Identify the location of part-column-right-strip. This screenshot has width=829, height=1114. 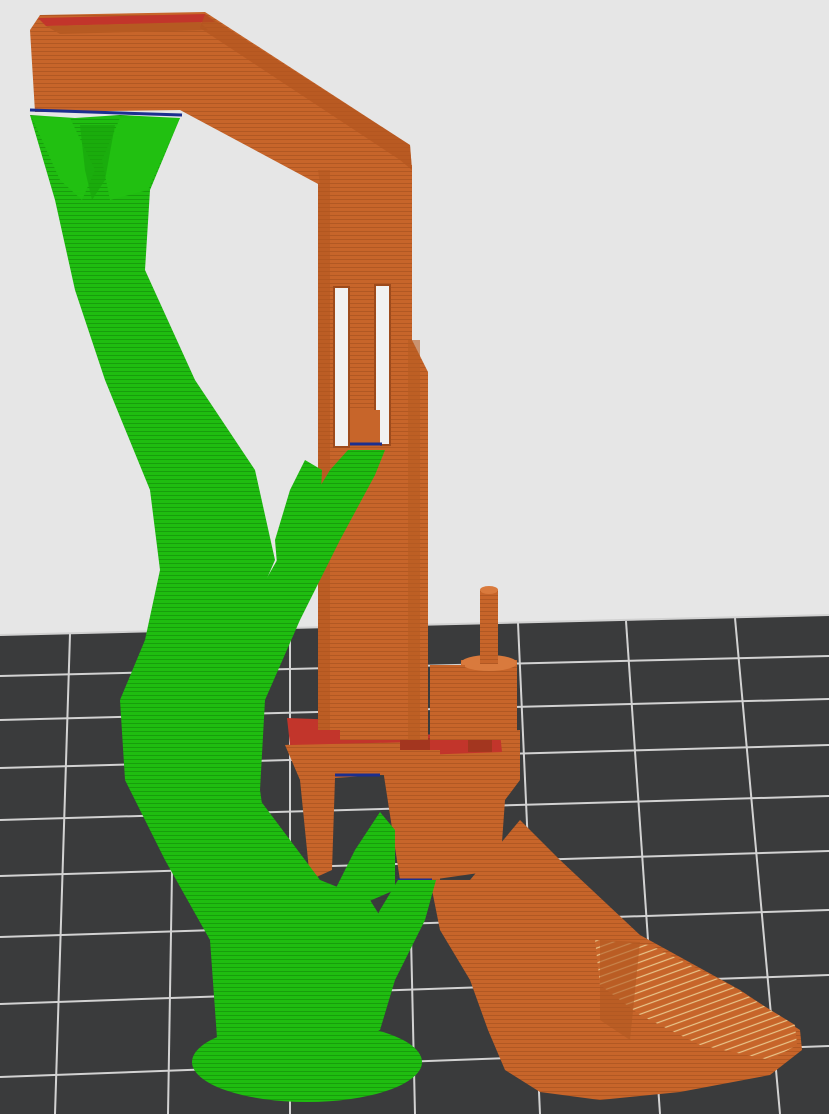
(414, 540).